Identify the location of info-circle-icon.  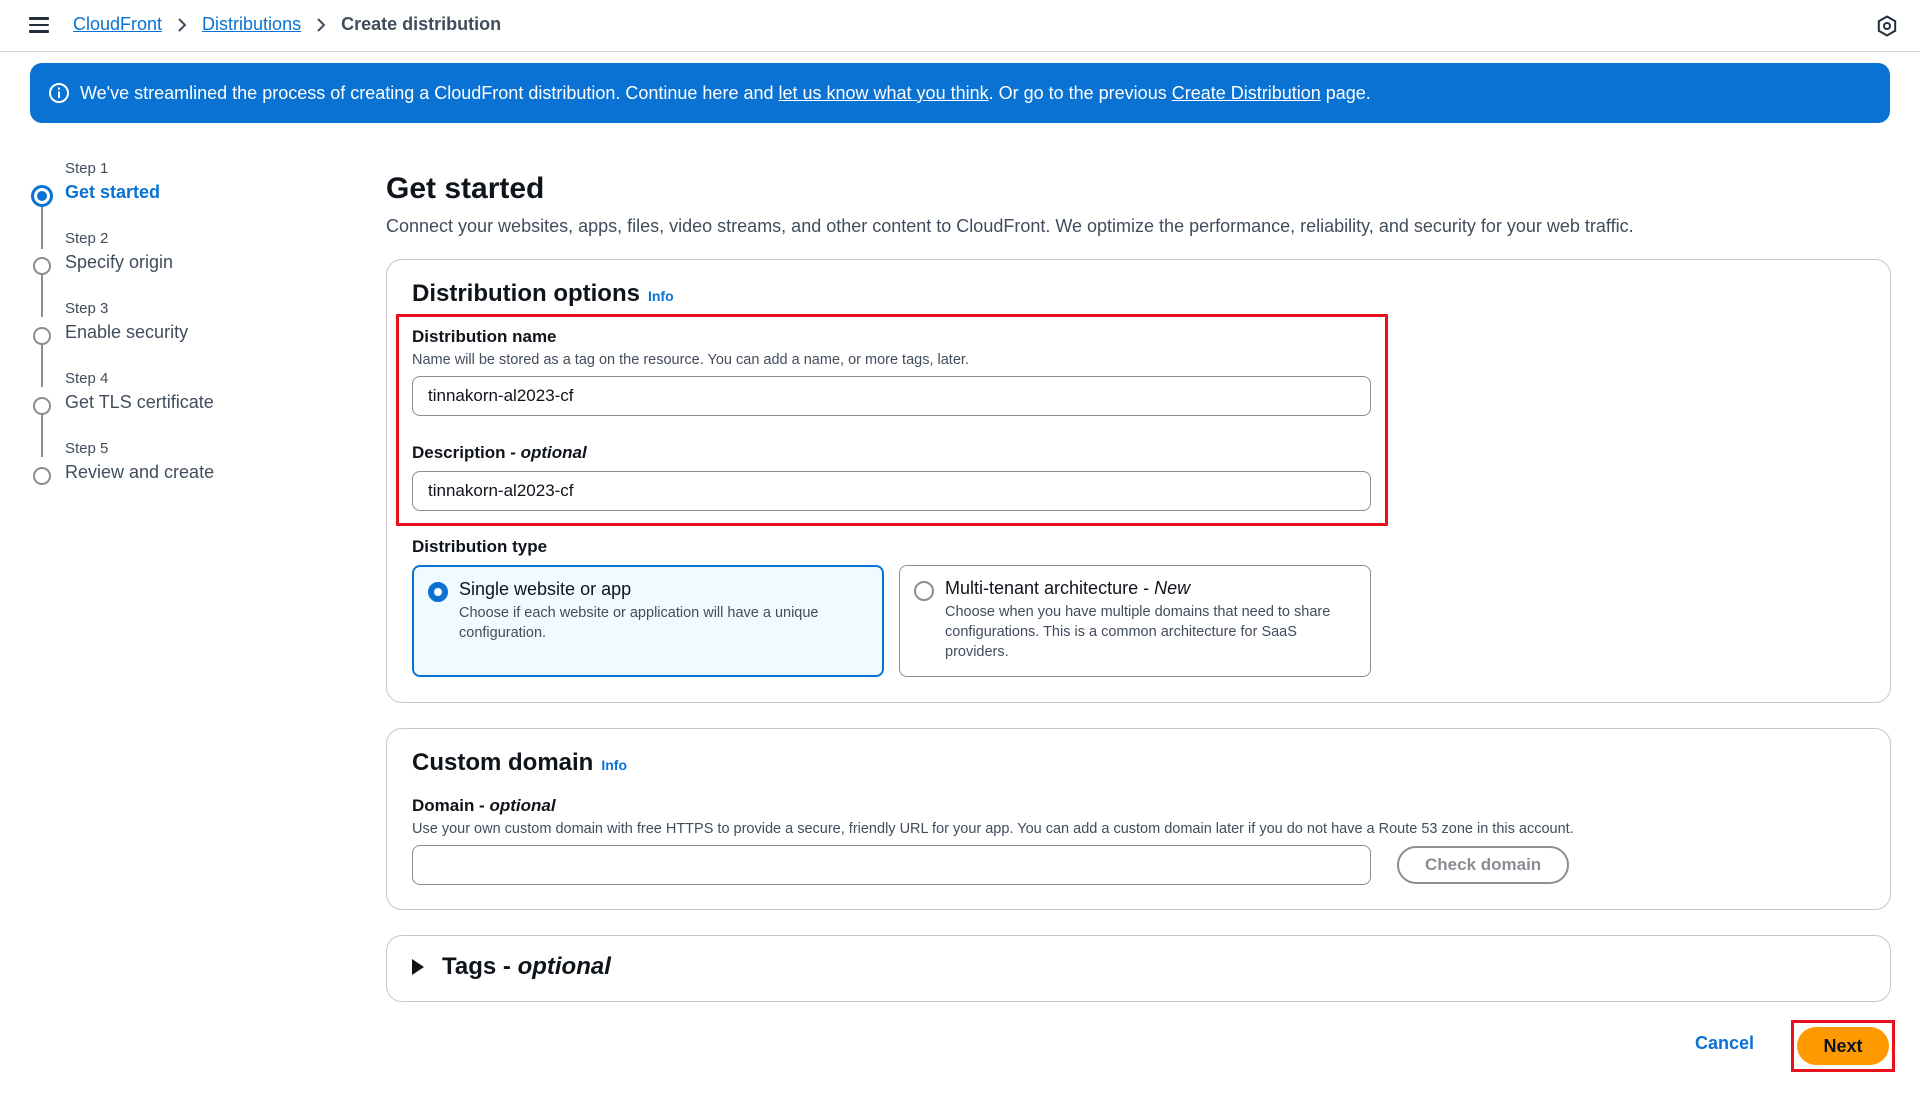
(59, 93).